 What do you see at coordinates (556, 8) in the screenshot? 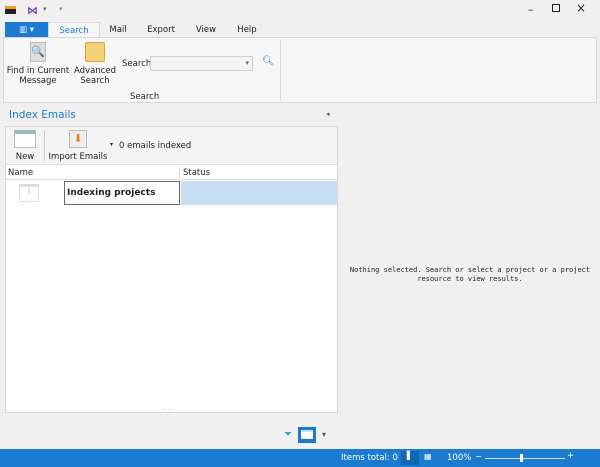
I see `maximize-button` at bounding box center [556, 8].